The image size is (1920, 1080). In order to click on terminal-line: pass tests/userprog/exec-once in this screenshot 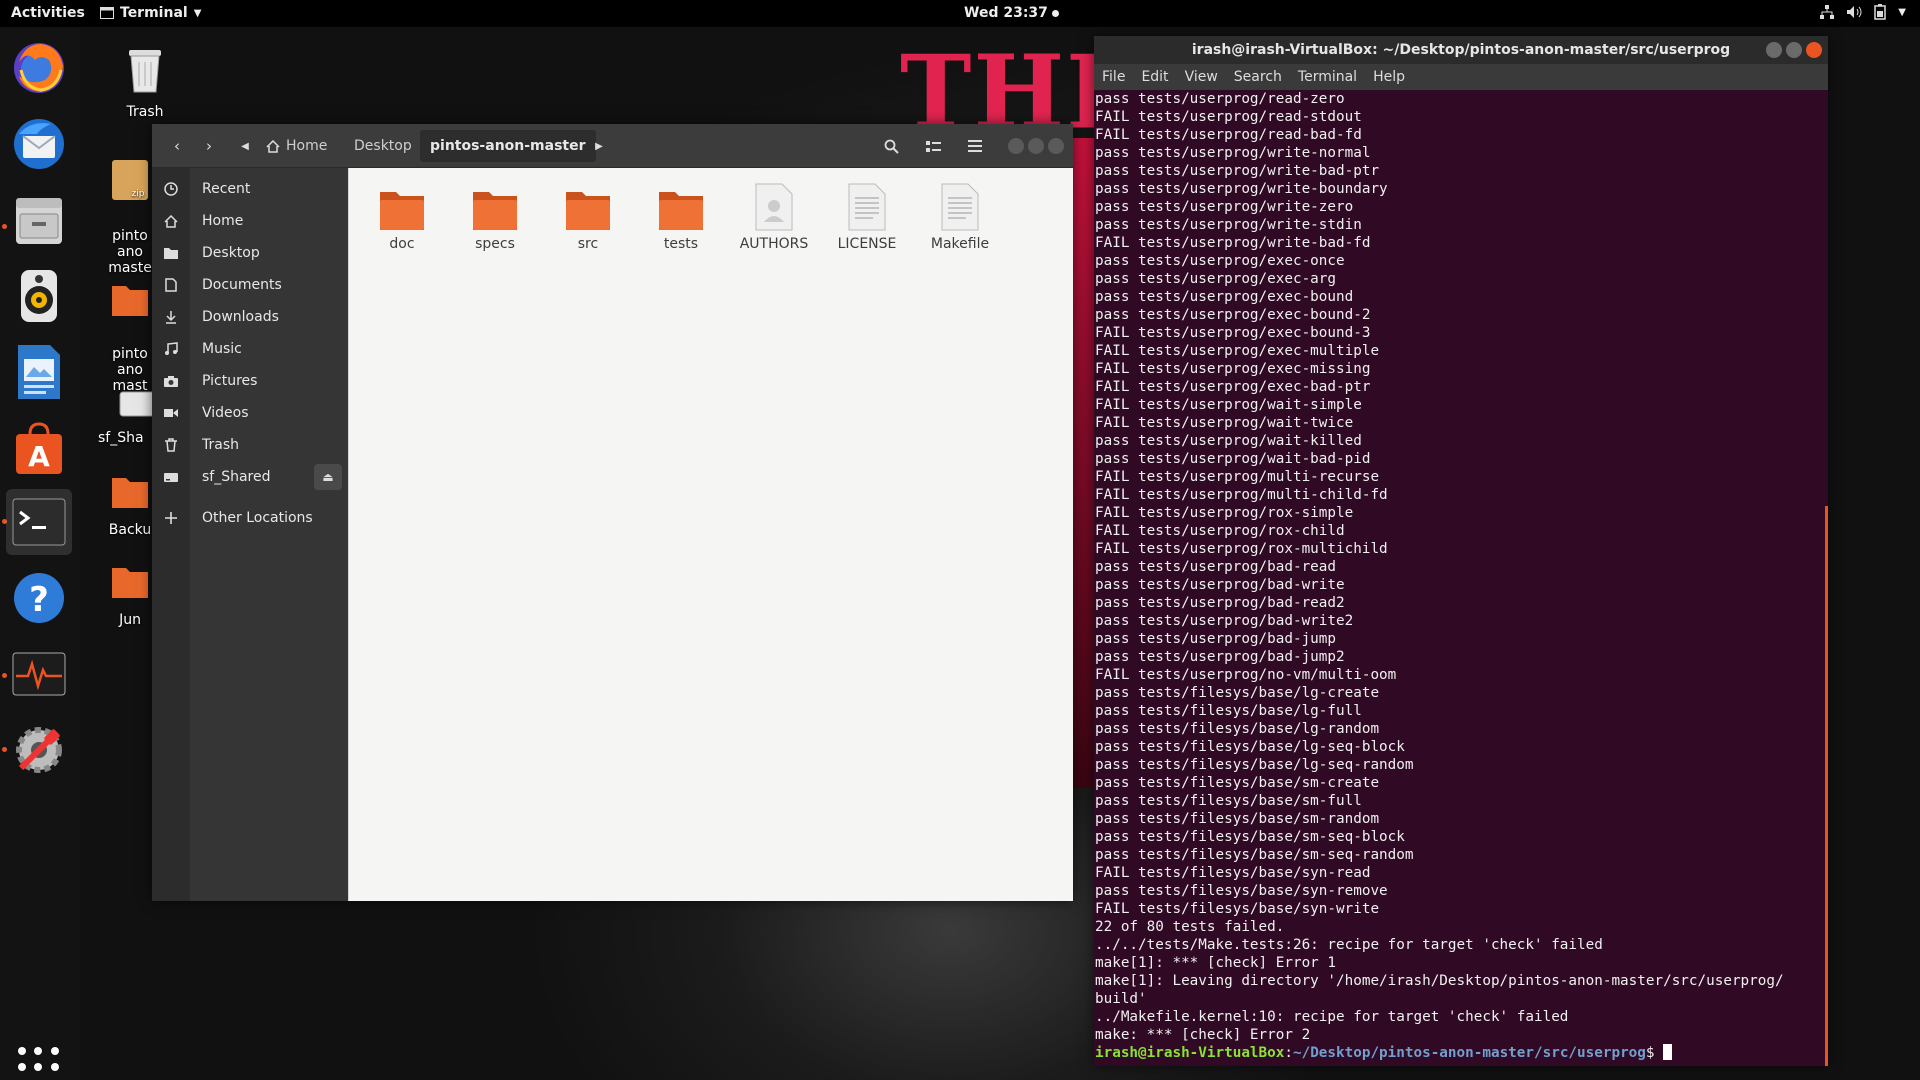, I will do `click(1220, 261)`.